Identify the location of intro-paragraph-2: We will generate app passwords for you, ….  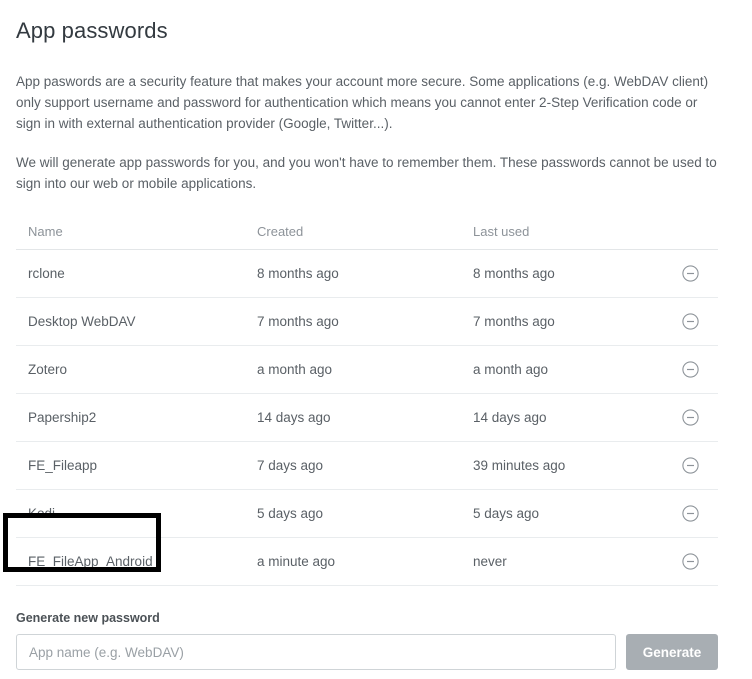
(366, 173).